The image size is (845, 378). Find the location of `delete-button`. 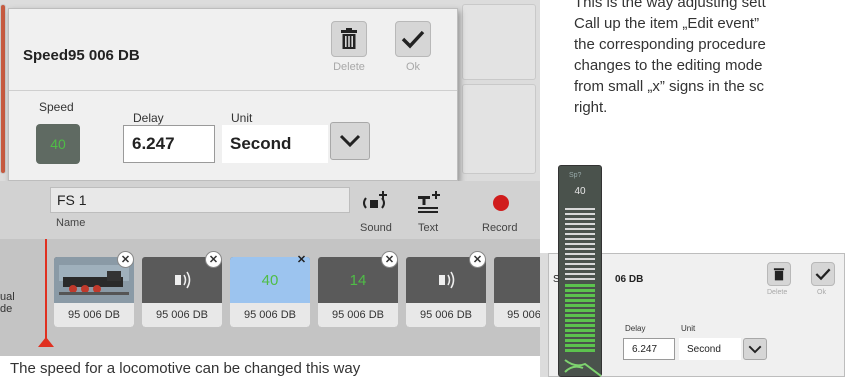

delete-button is located at coordinates (349, 39).